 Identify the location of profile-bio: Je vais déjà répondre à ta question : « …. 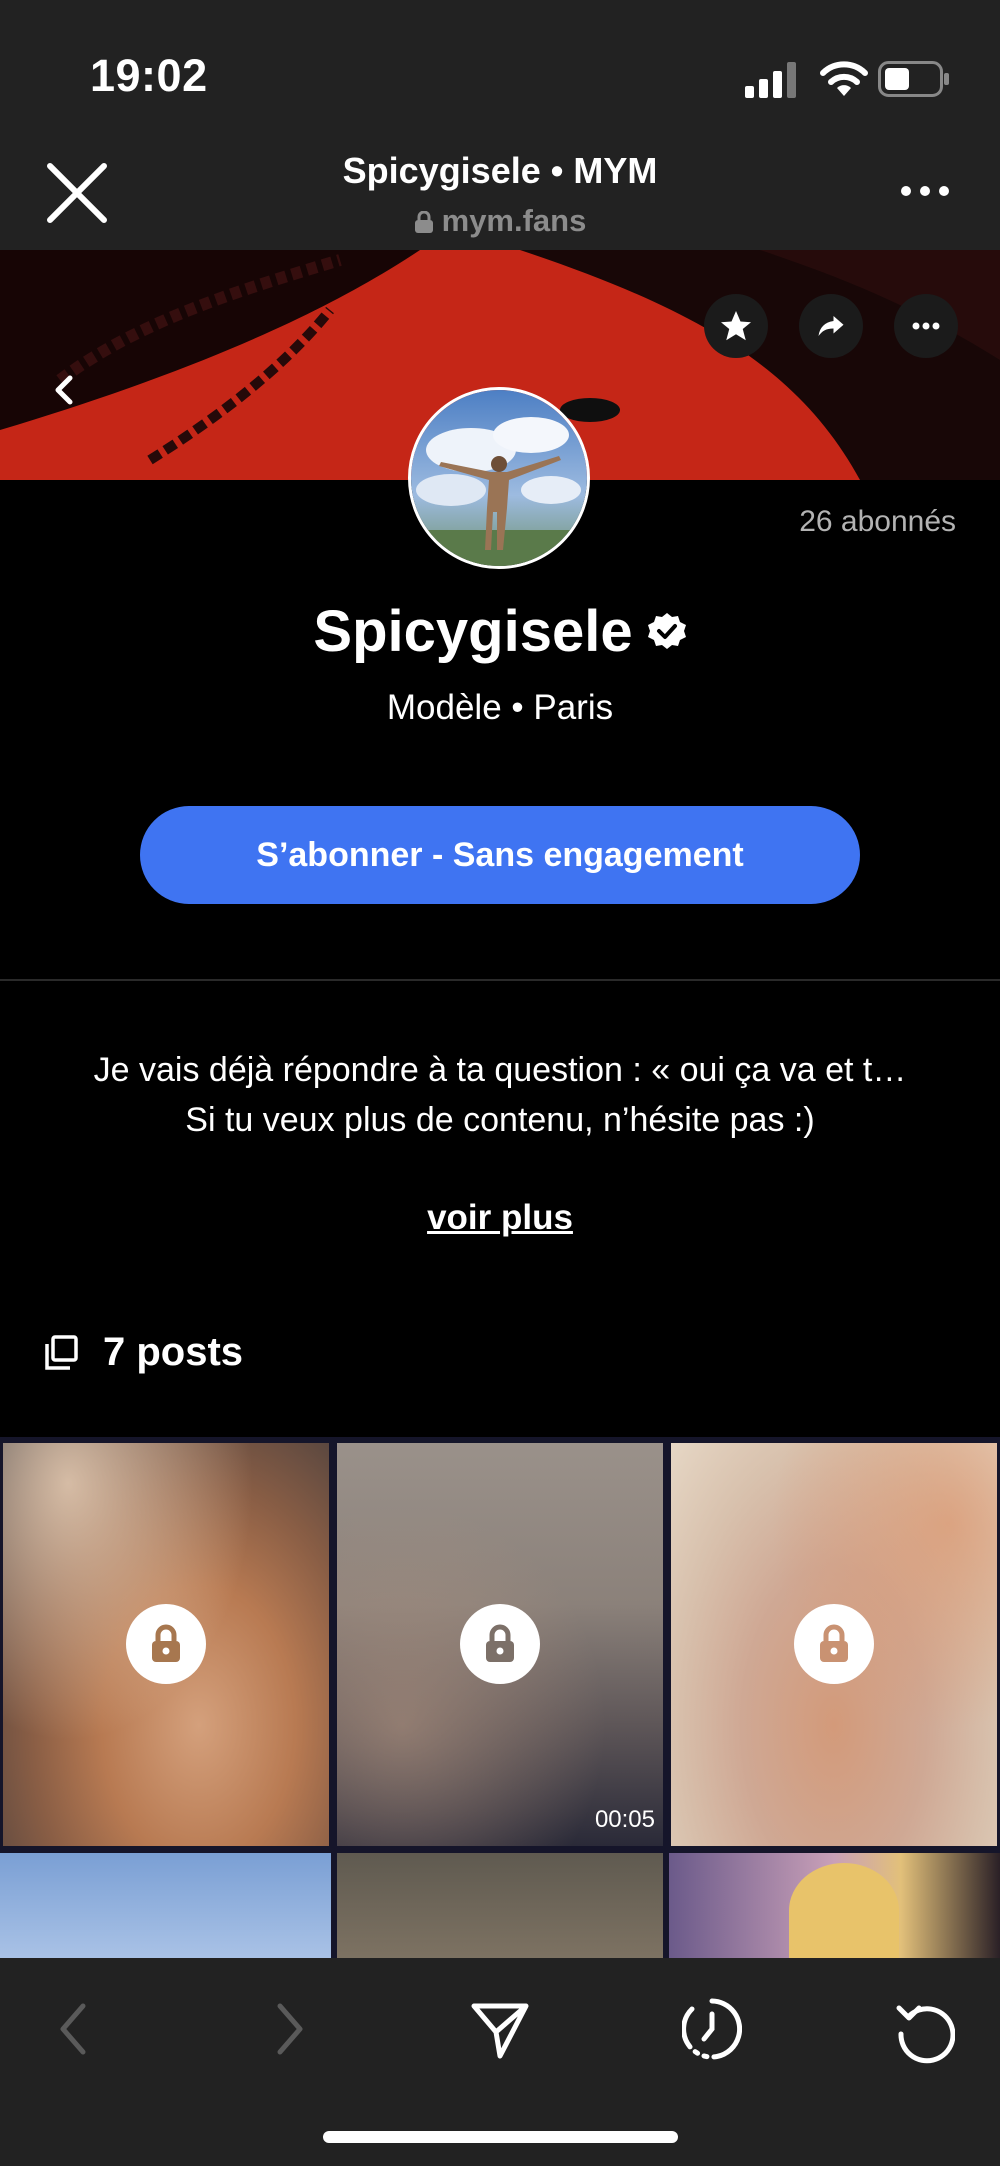
(500, 1095).